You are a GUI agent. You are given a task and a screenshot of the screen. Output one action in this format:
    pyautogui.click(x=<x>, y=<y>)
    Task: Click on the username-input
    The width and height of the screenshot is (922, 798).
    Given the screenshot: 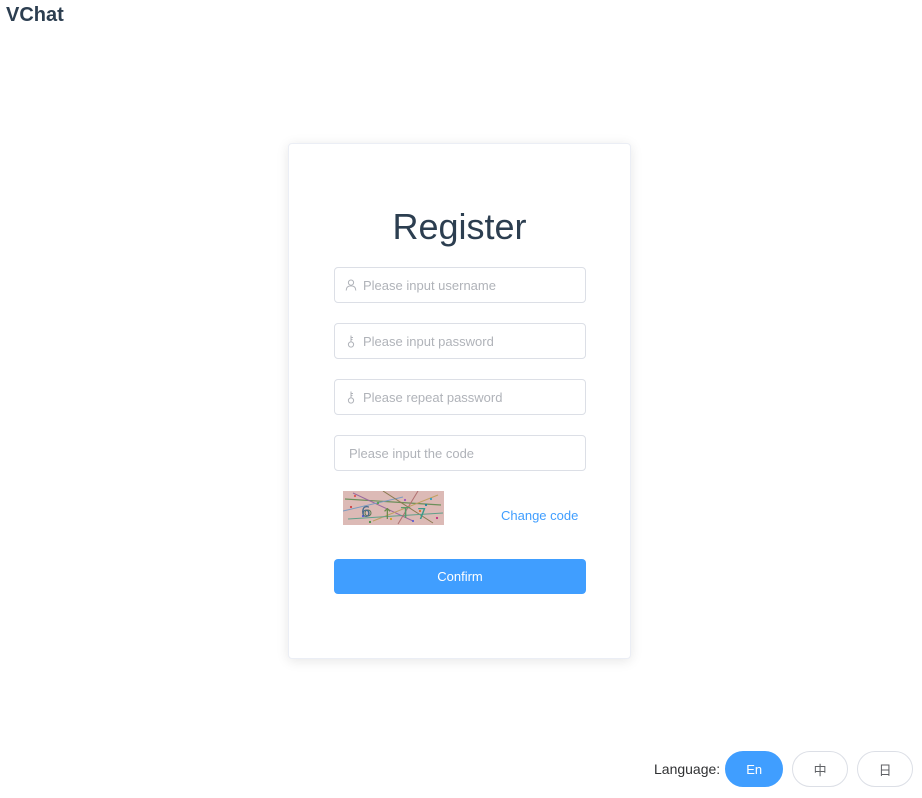 What is the action you would take?
    pyautogui.click(x=474, y=285)
    